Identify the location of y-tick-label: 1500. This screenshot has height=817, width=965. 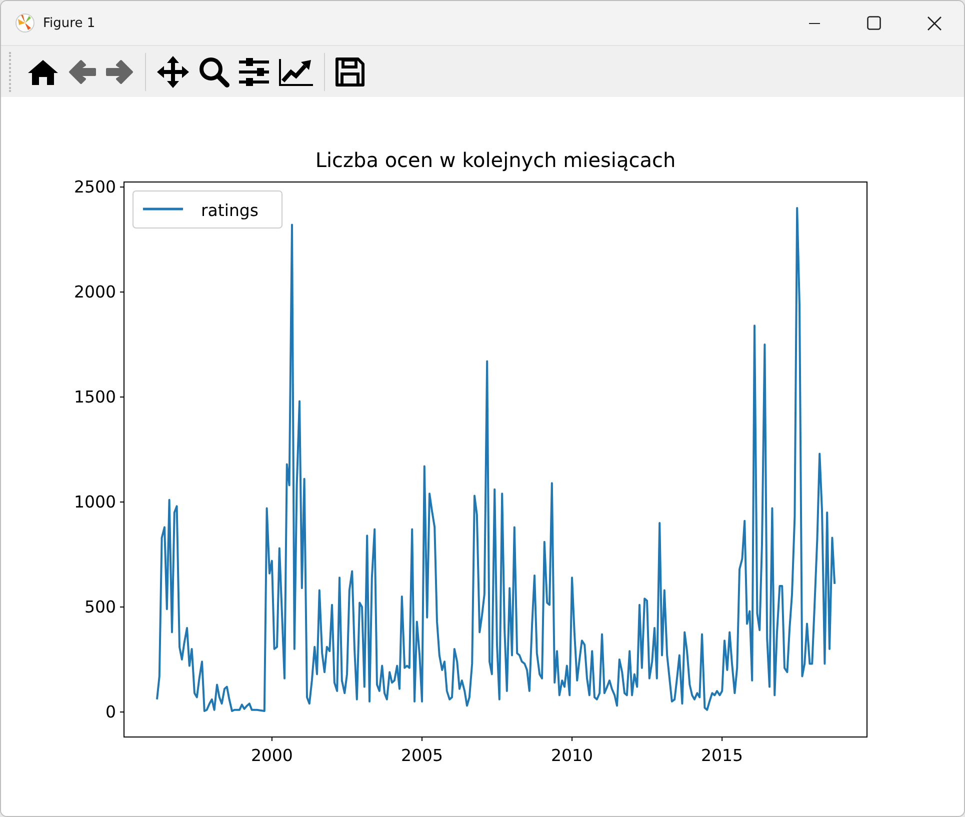
(95, 397).